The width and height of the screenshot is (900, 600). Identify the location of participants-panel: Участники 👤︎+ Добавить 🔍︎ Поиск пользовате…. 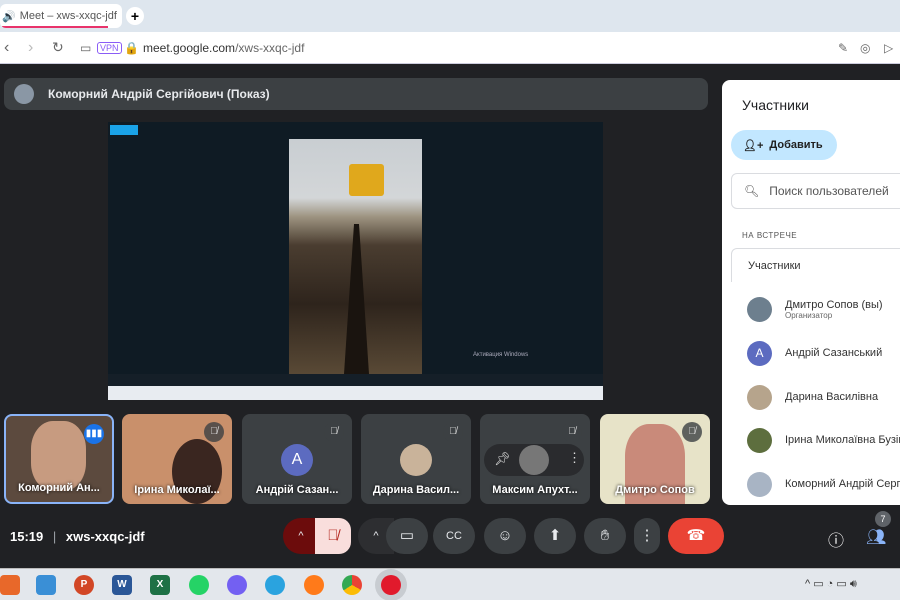
(811, 292).